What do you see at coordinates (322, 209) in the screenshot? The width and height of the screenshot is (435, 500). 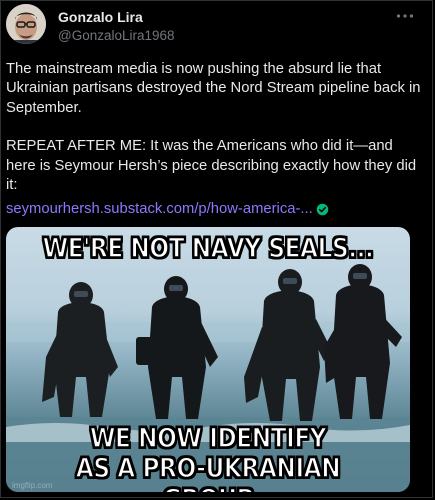 I see `verified-check-icon` at bounding box center [322, 209].